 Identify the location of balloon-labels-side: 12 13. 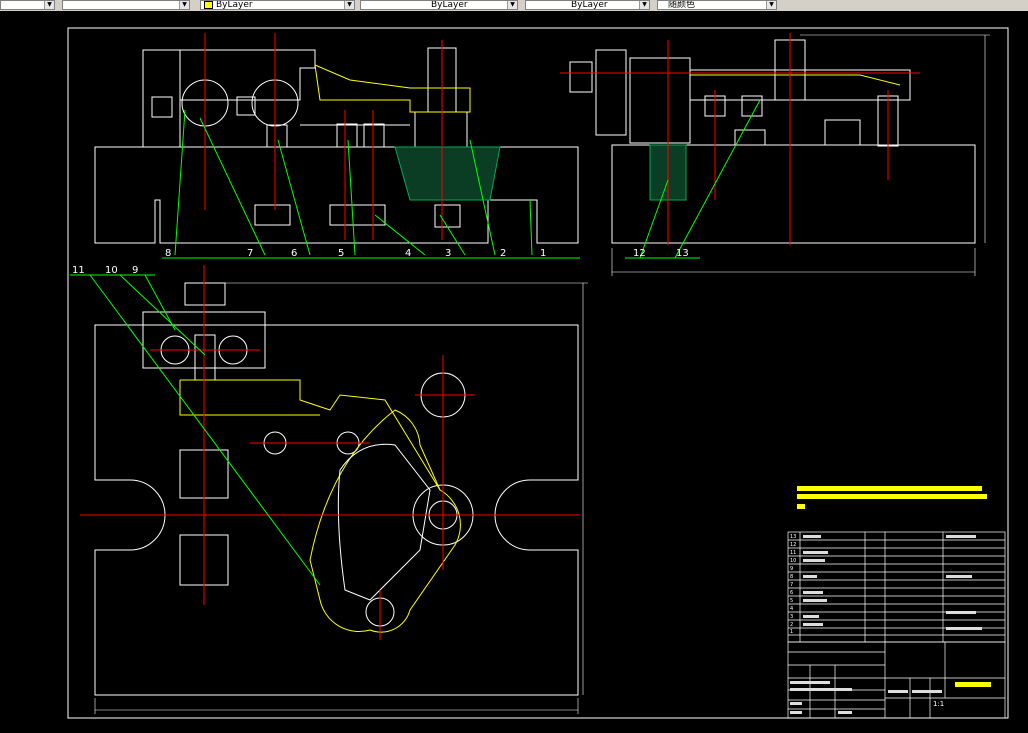
(661, 253).